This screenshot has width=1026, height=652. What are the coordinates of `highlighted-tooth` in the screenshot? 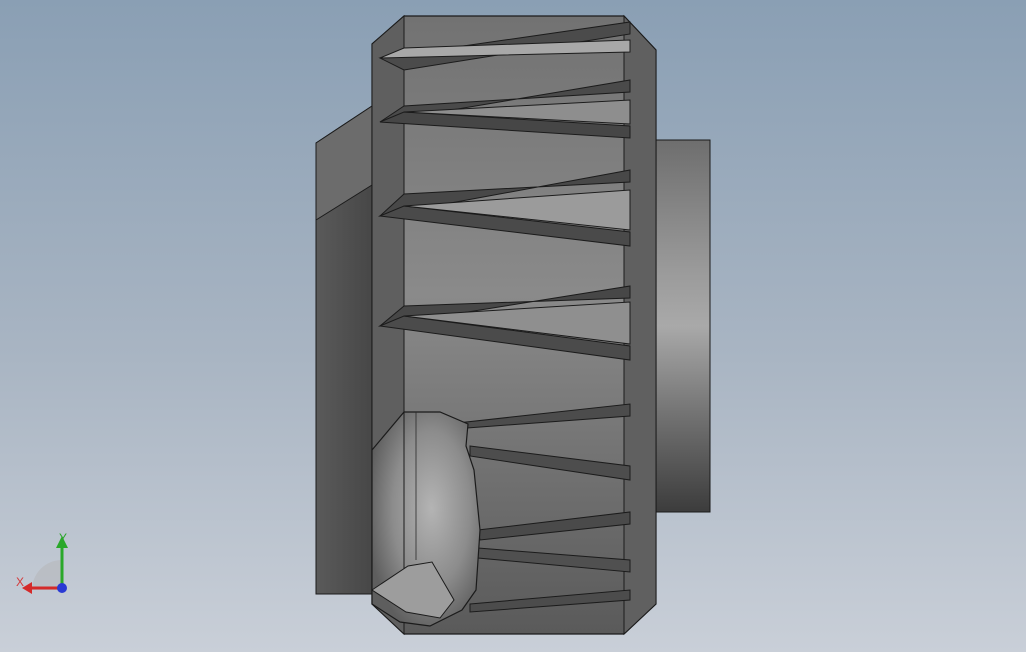 It's located at (426, 519).